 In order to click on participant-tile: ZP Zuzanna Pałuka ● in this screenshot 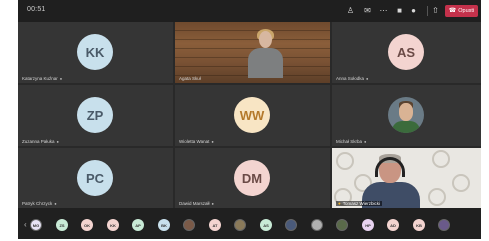, I will do `click(95, 115)`.